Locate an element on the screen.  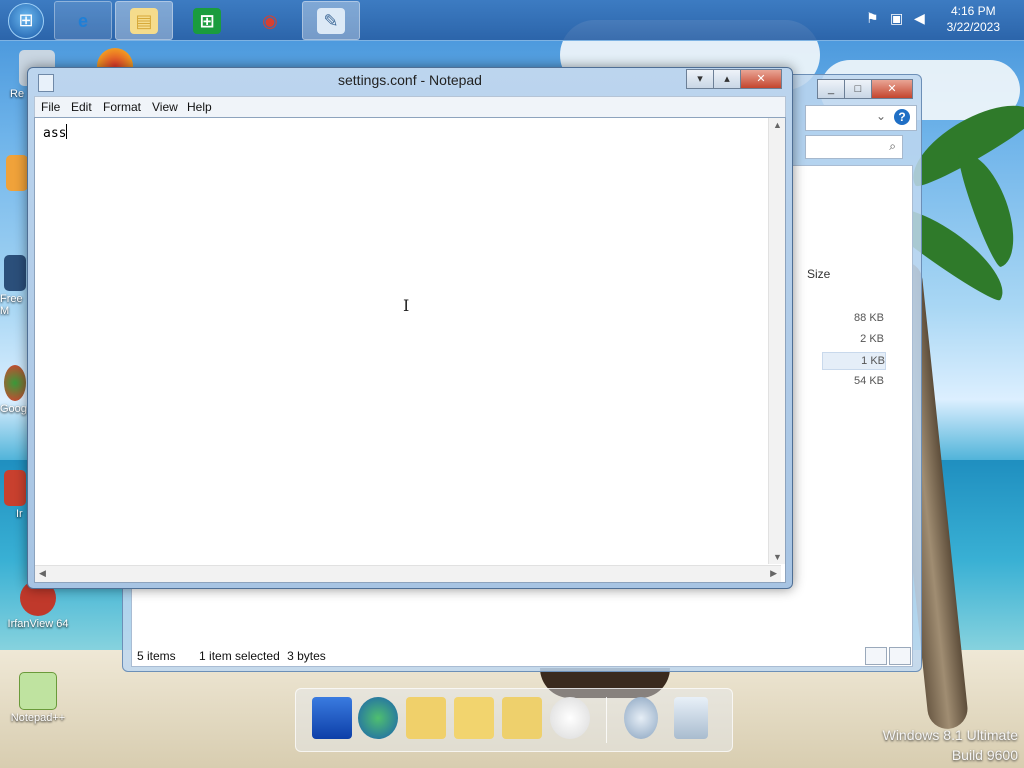
settings-gear-icon is located at coordinates (641, 718).